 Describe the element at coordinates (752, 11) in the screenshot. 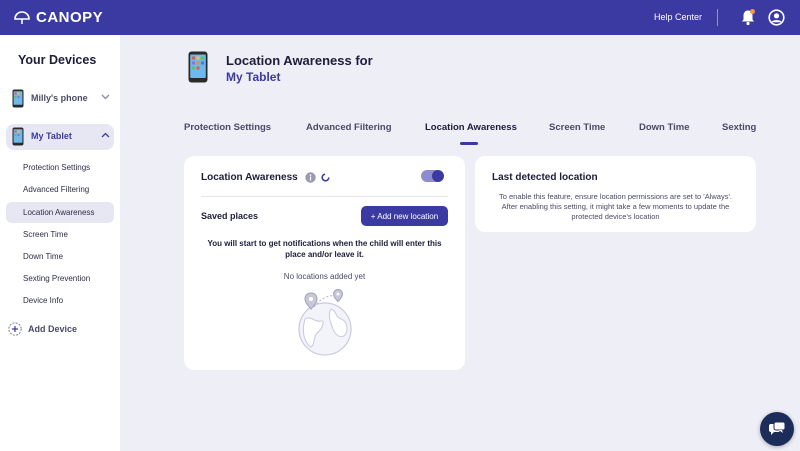

I see `notification-dot` at that location.